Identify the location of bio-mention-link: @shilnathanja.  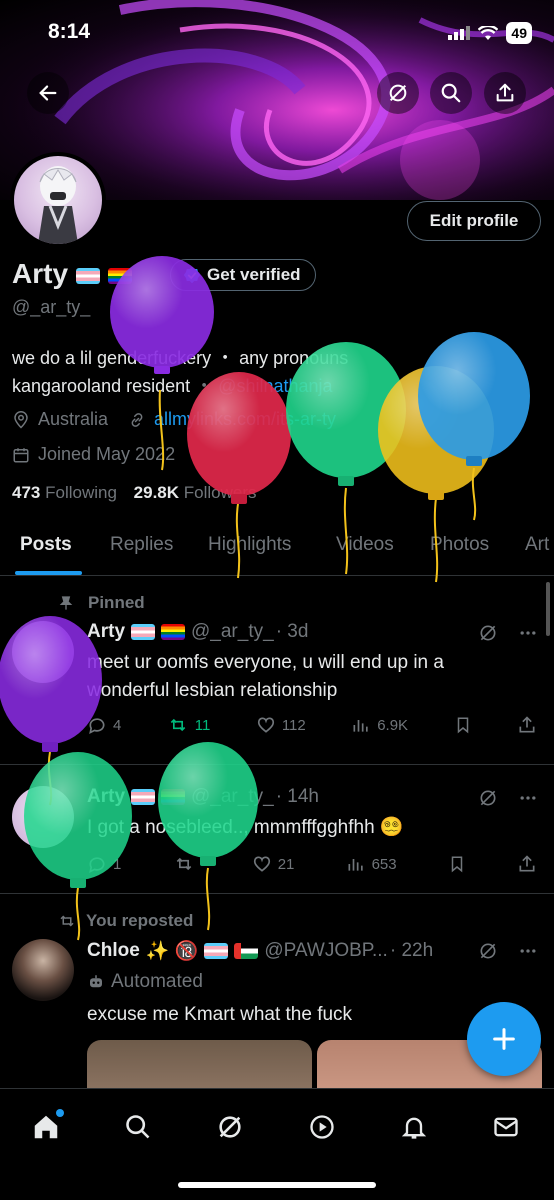
(275, 386).